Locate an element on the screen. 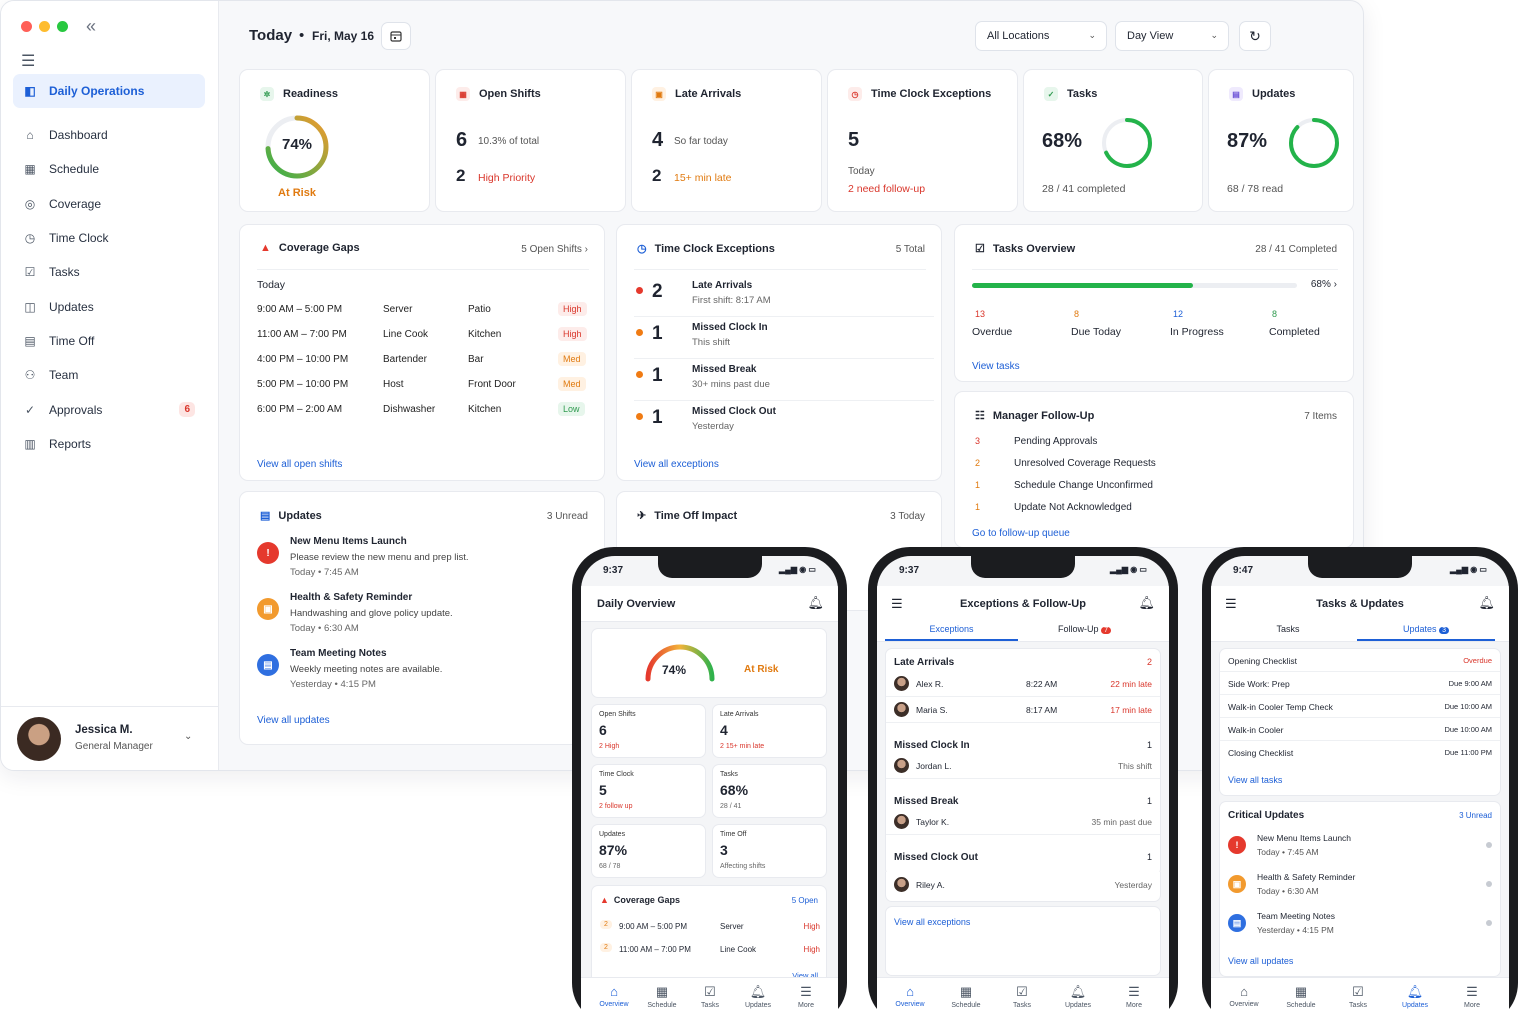 This screenshot has width=1536, height=1025. tasks-card: ✓ Tasks 68% 28 / 41 completed is located at coordinates (1113, 140).